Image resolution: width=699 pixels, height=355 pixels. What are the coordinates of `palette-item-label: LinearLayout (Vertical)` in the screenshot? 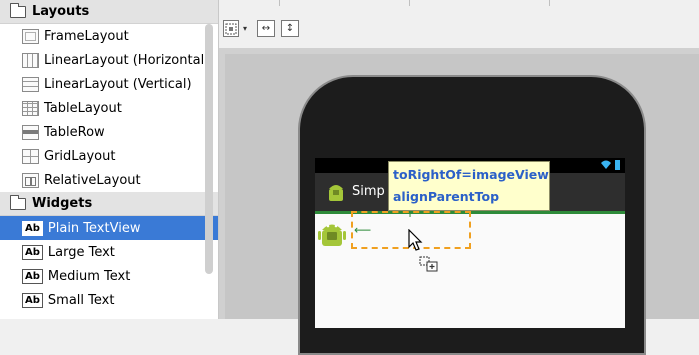 It's located at (118, 84).